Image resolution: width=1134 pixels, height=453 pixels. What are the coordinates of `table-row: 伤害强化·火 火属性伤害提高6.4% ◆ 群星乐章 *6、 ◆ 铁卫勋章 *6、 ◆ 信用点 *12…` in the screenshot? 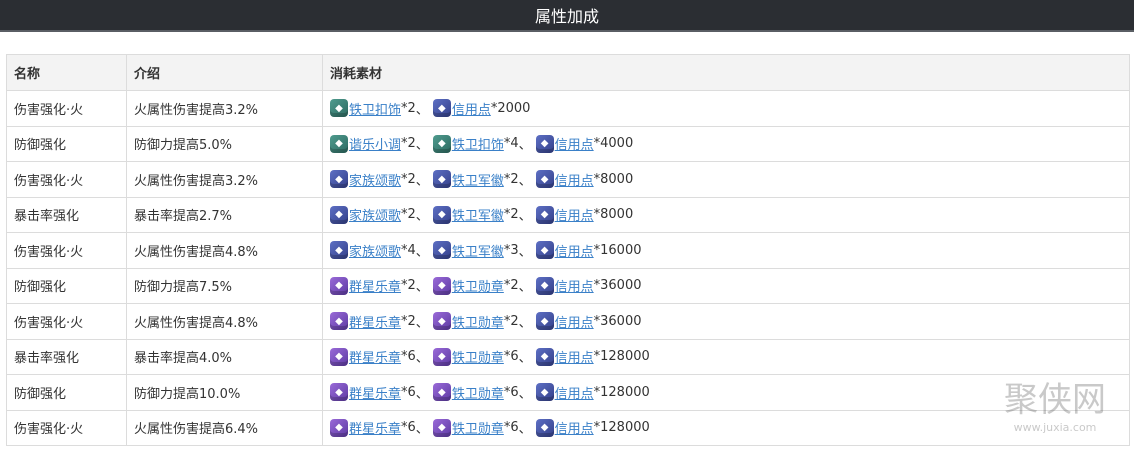 It's located at (568, 427).